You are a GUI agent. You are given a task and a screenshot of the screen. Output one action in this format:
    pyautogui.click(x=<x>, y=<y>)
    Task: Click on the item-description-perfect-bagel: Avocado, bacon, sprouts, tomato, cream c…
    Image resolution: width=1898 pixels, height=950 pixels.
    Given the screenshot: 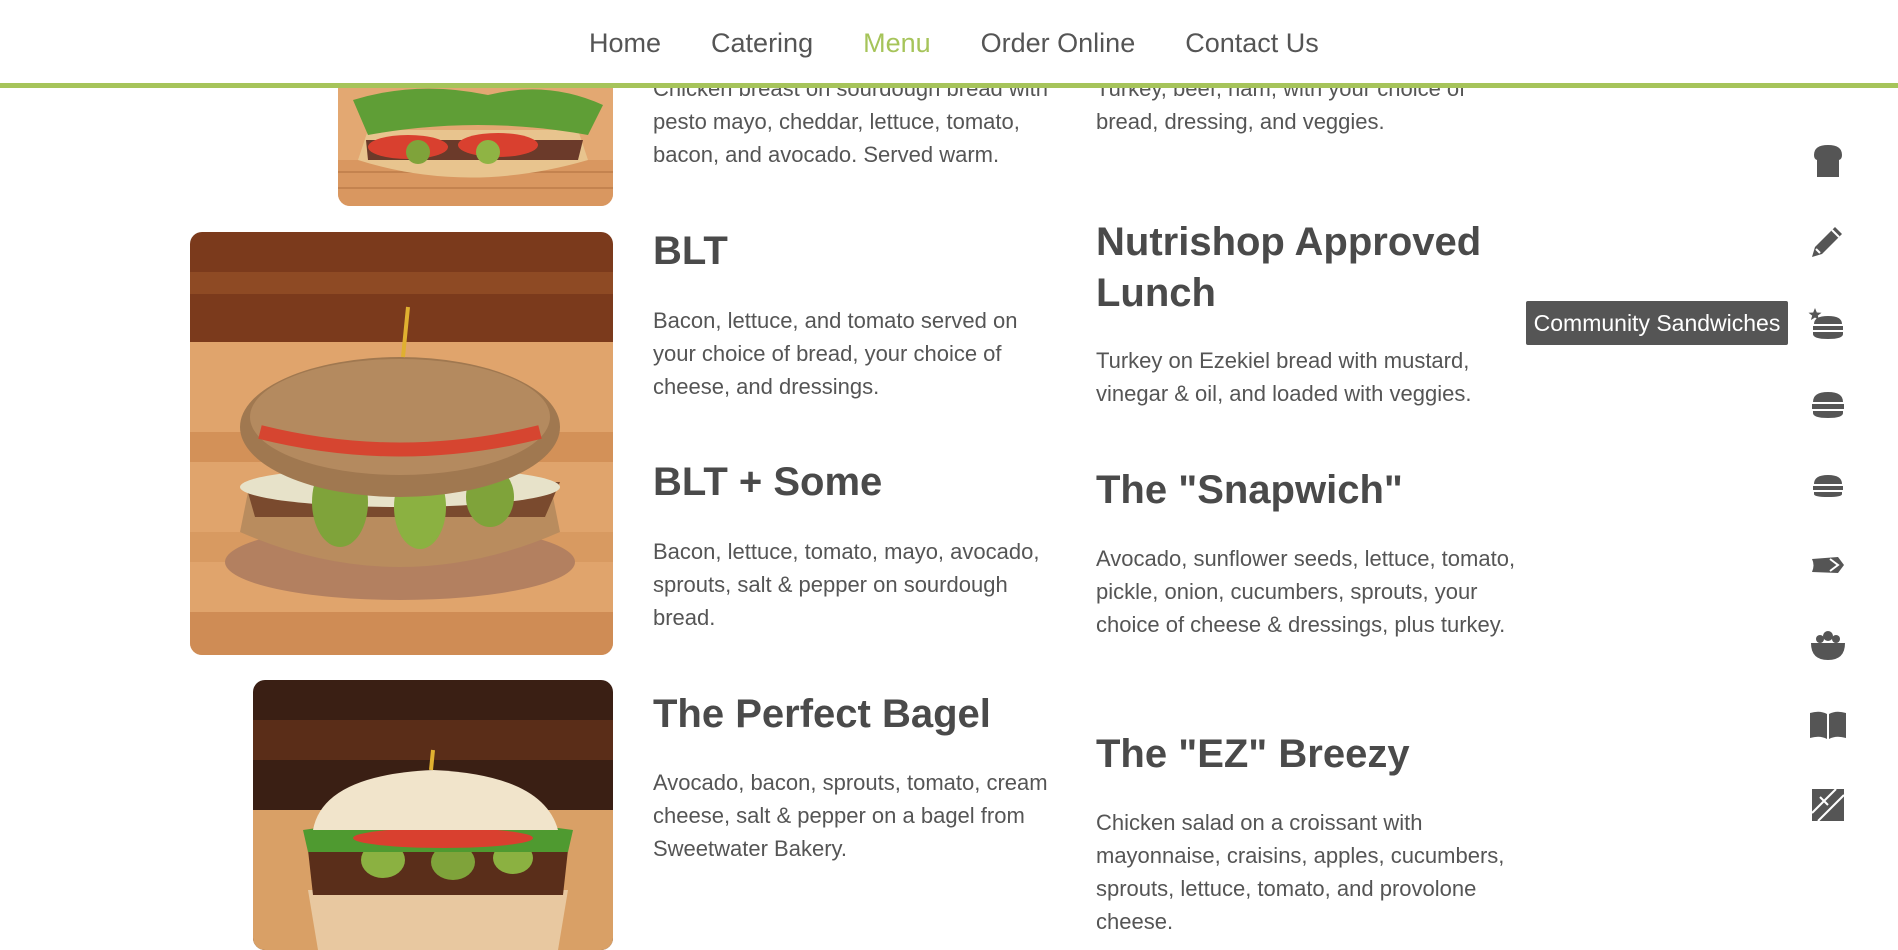 What is the action you would take?
    pyautogui.click(x=850, y=815)
    